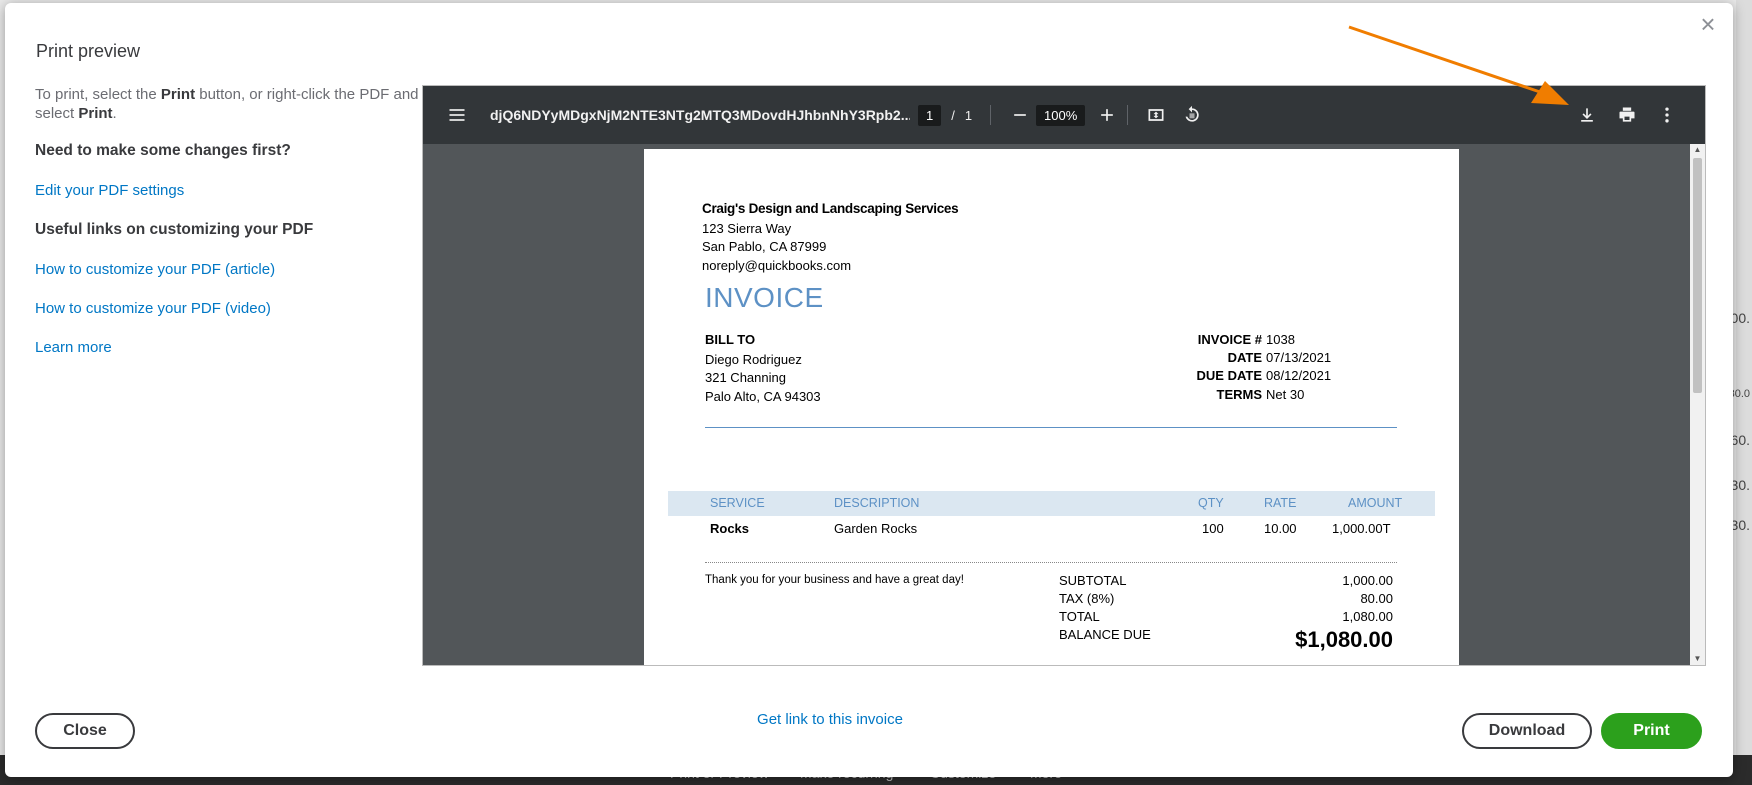 This screenshot has height=785, width=1752. Describe the element at coordinates (1458, 65) in the screenshot. I see `annotation-arrow-icon` at that location.